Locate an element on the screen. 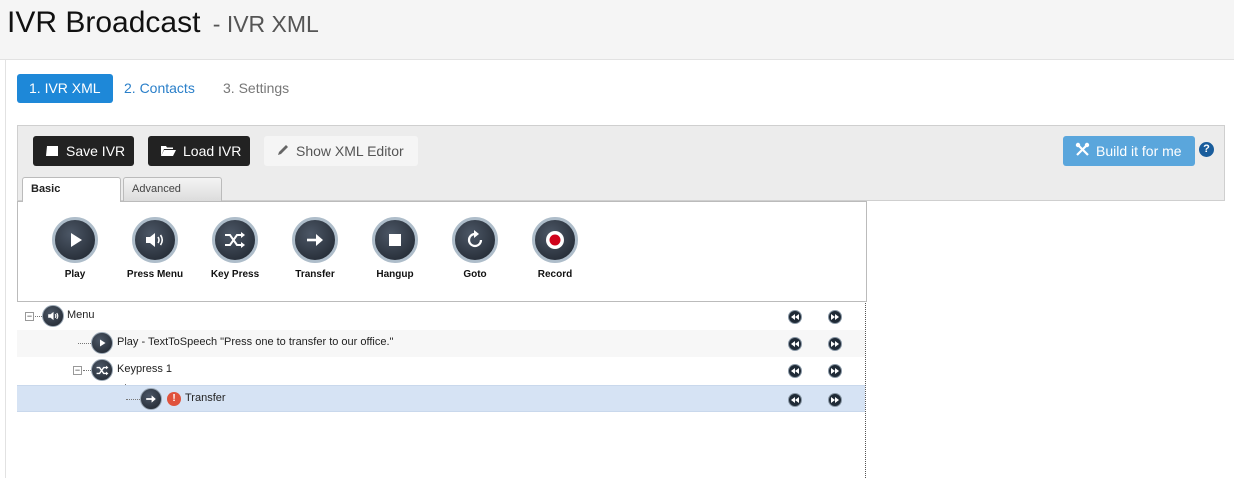 The height and width of the screenshot is (478, 1234). palette-label: Record is located at coordinates (555, 274).